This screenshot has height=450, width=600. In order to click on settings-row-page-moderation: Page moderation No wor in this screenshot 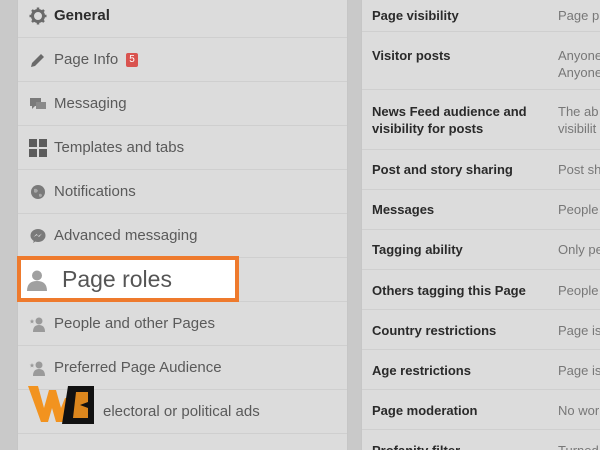, I will do `click(481, 410)`.